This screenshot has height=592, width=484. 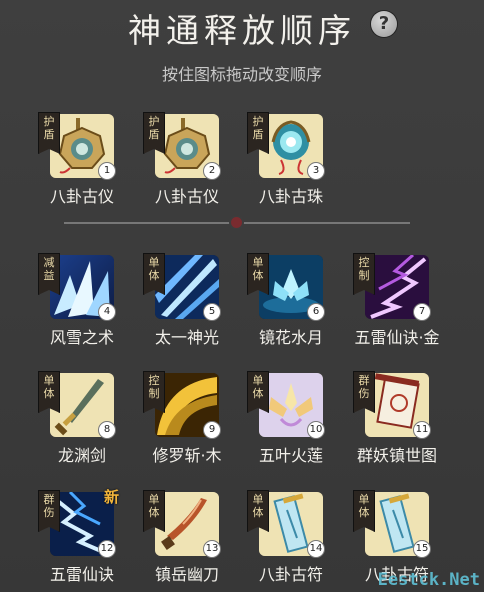 I want to click on skill-slot: 单体 6 镜花水月, so click(x=286, y=304).